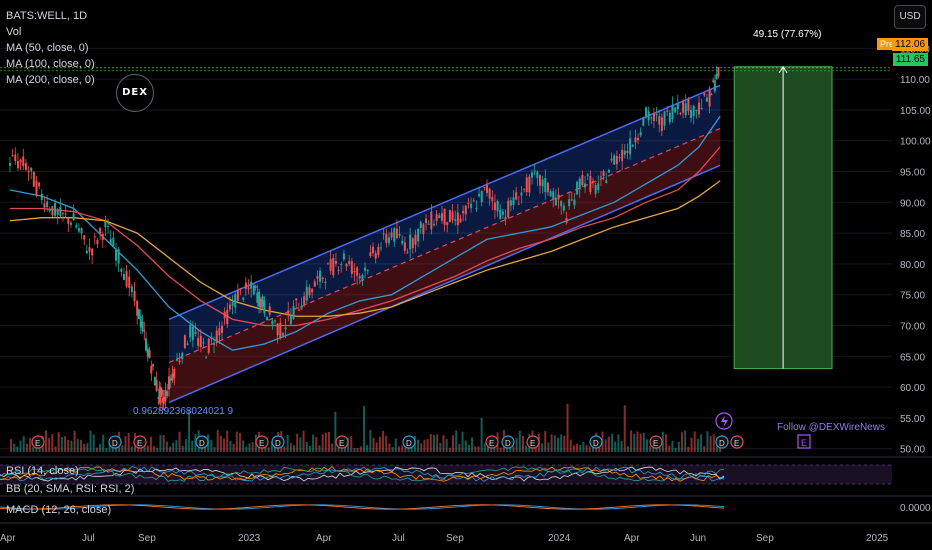 The width and height of the screenshot is (932, 550). What do you see at coordinates (50, 64) in the screenshot?
I see `ma100-label: MA (100, close, 0)` at bounding box center [50, 64].